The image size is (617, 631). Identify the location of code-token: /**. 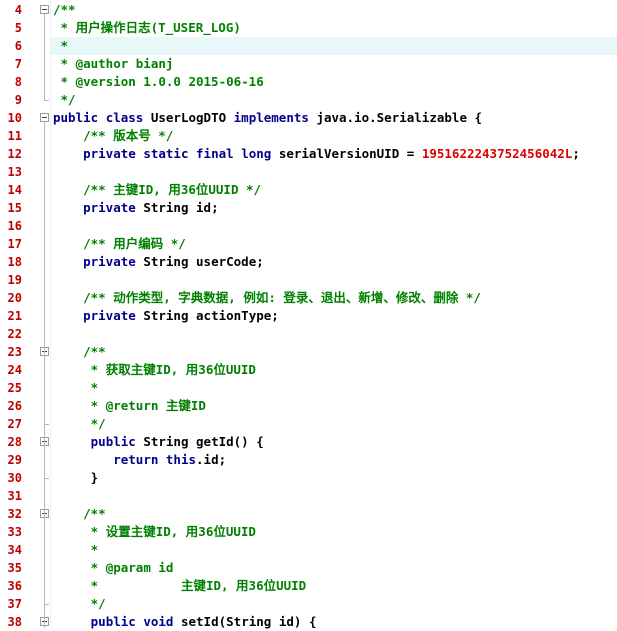
(94, 351).